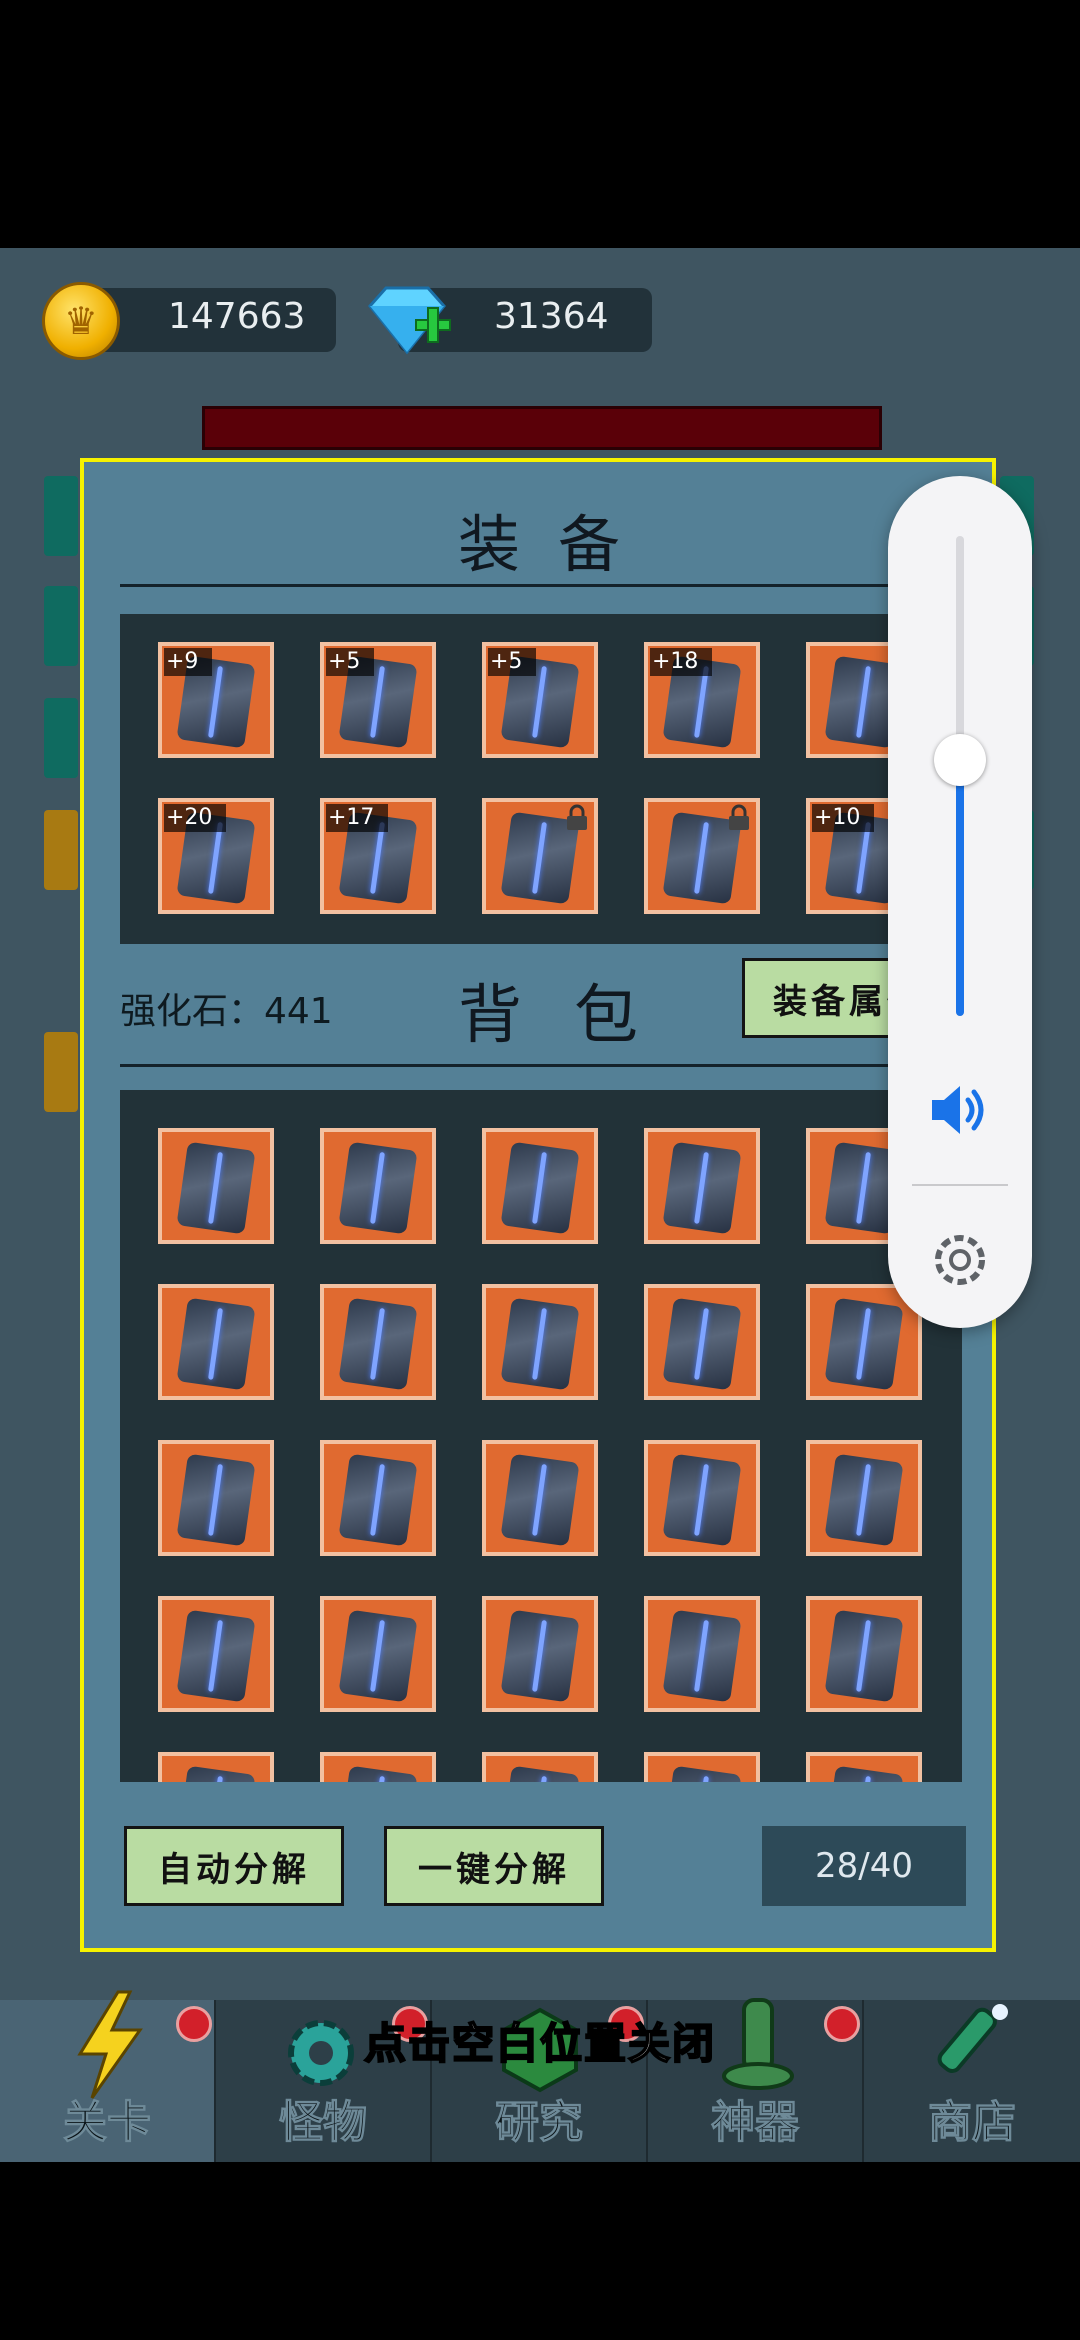  Describe the element at coordinates (234, 1866) in the screenshot. I see `auto-decompose-button: 自动分解` at that location.